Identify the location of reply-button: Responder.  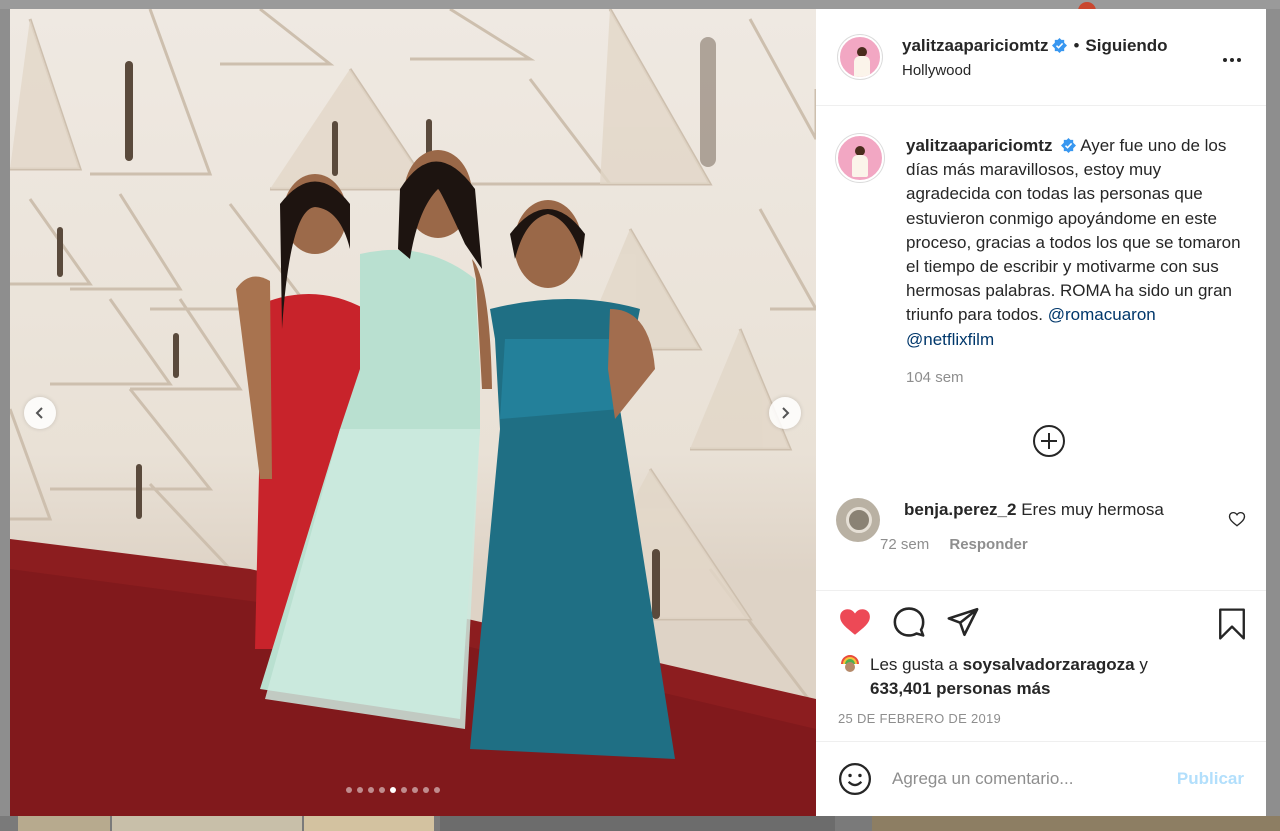
(988, 544).